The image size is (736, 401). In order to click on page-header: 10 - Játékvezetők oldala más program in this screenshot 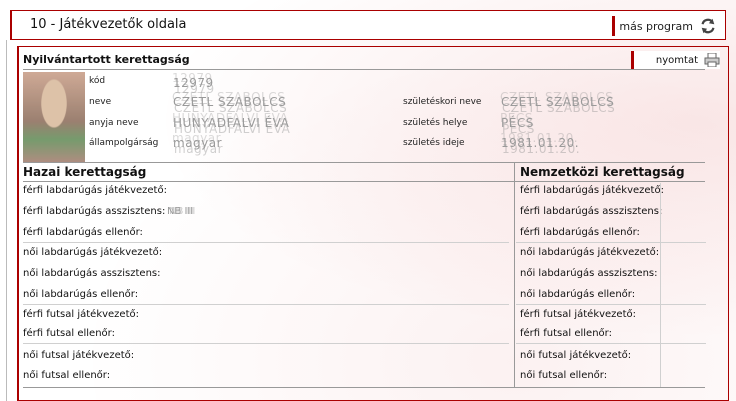, I will do `click(368, 25)`.